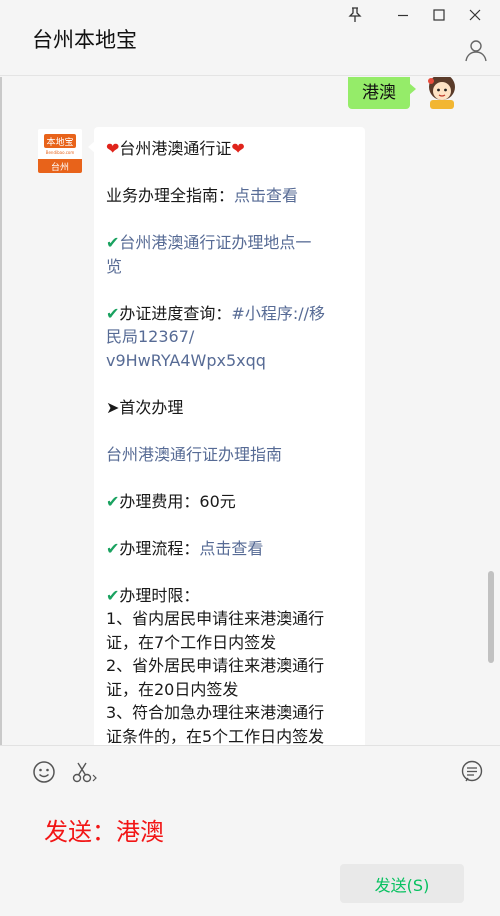 The image size is (500, 916). I want to click on progress-line: ✔办证进度查询：#小程序://移, so click(229, 314).